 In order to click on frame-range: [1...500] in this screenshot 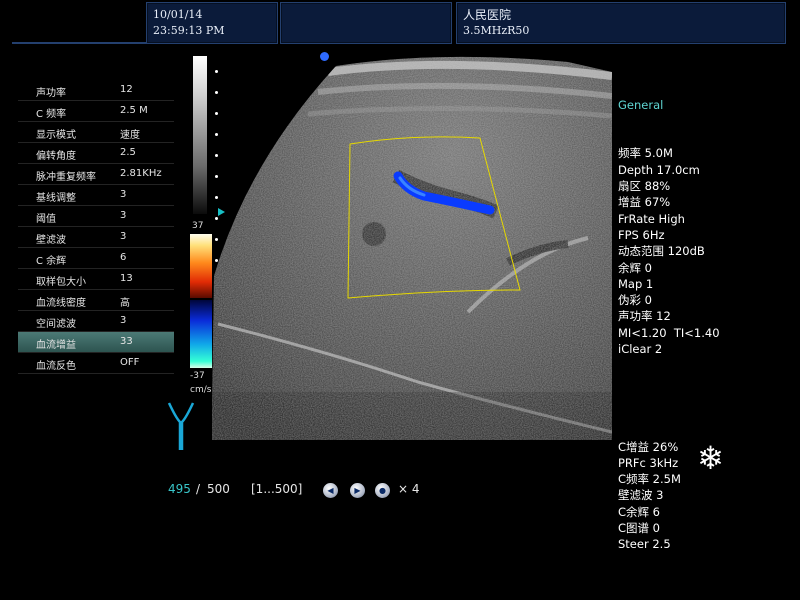, I will do `click(277, 489)`.